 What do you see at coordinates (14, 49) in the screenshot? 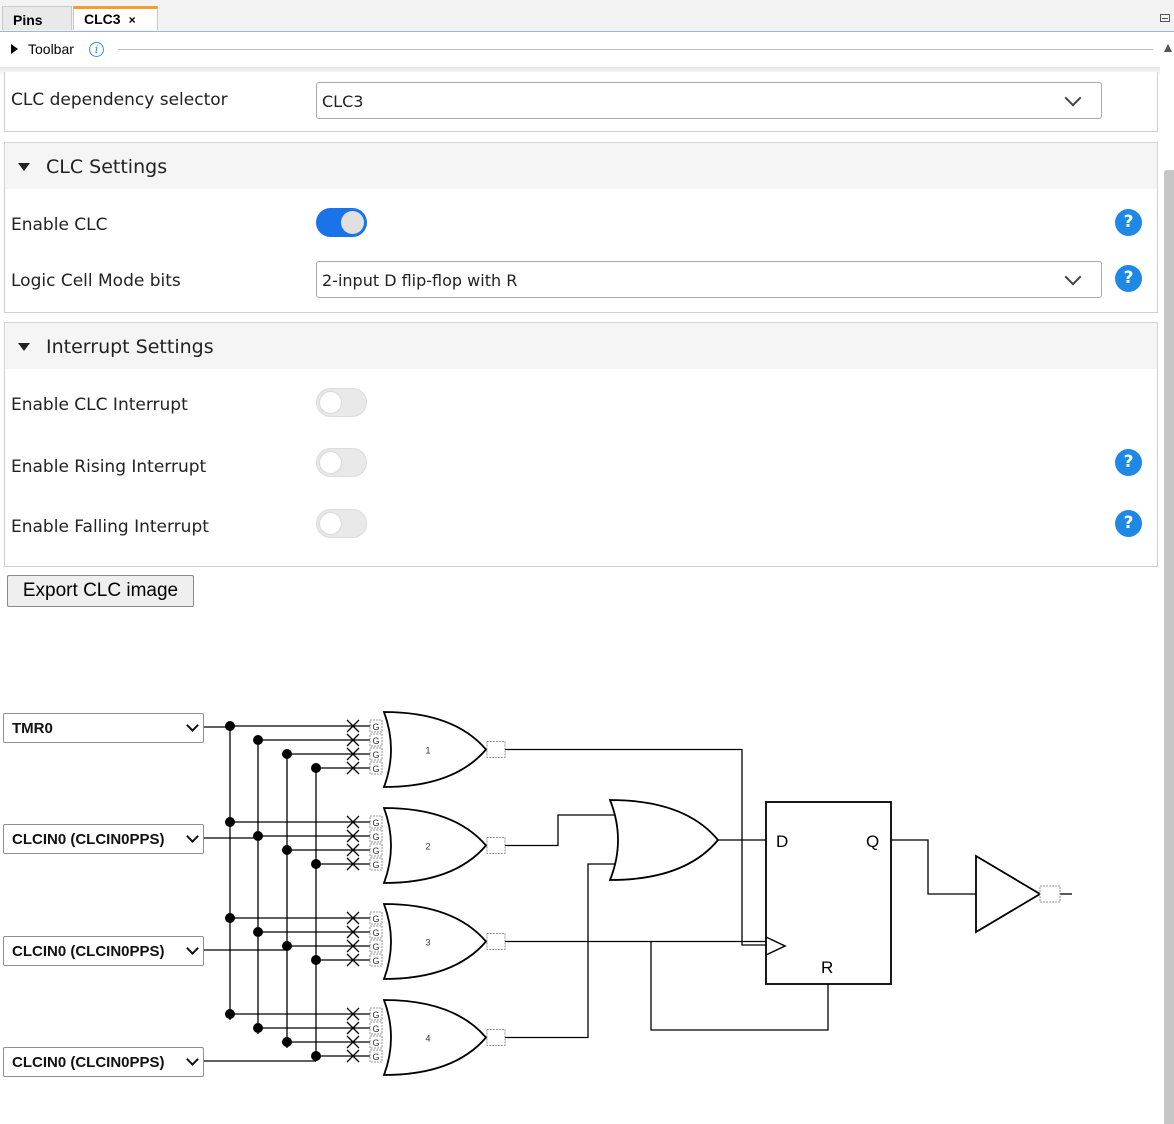
I see `expand-arrow-icon` at bounding box center [14, 49].